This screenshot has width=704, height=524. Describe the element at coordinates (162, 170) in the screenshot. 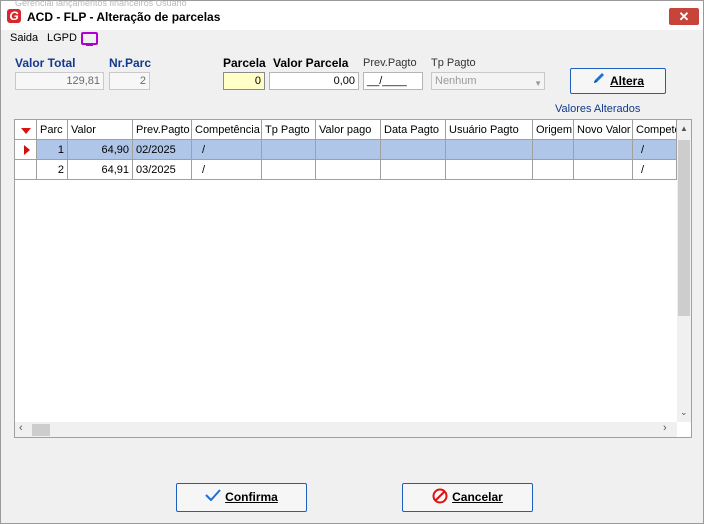

I see `table-row-cell: 03/2025` at that location.